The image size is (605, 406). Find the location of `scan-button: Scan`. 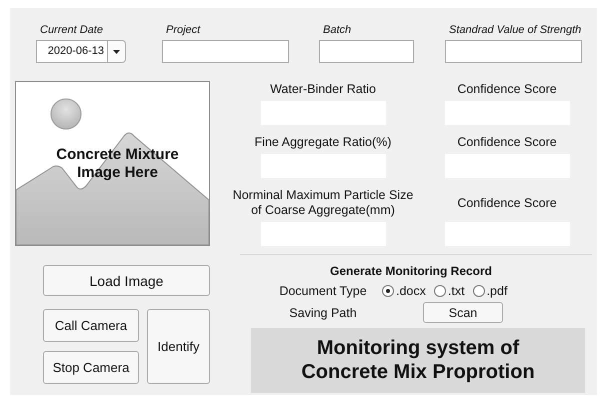

scan-button: Scan is located at coordinates (463, 312).